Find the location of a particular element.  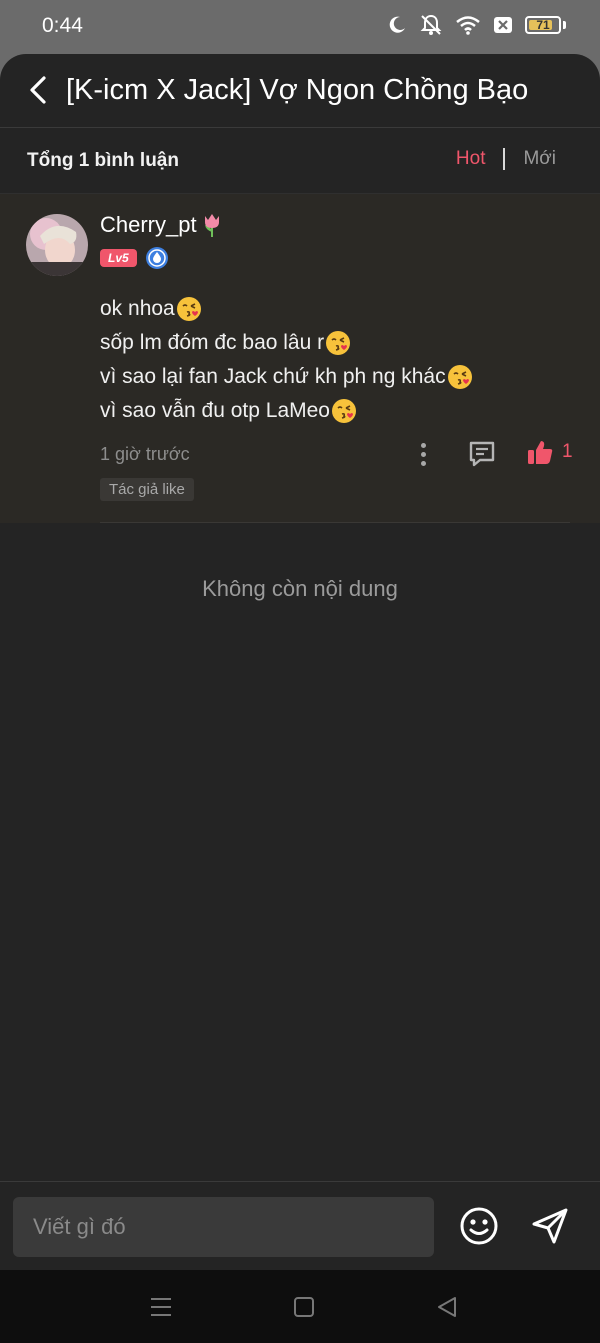

nav-home-button is located at coordinates (304, 1307).